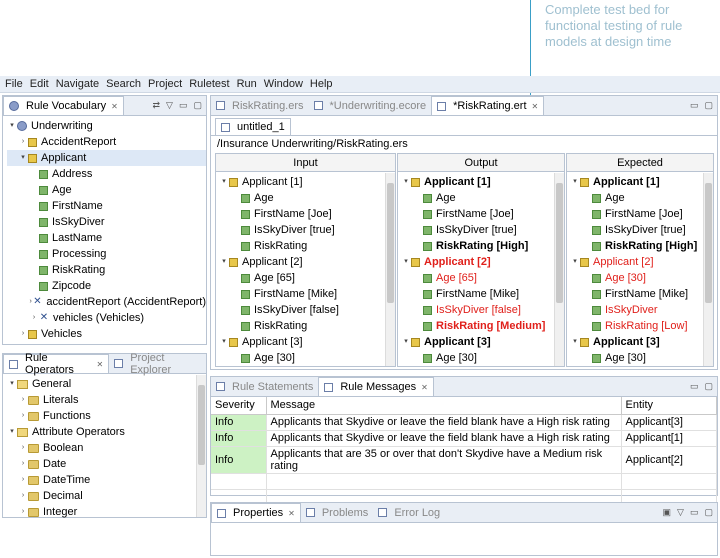 The image size is (720, 558). What do you see at coordinates (106, 270) in the screenshot?
I see `tree-item: RiskRating` at bounding box center [106, 270].